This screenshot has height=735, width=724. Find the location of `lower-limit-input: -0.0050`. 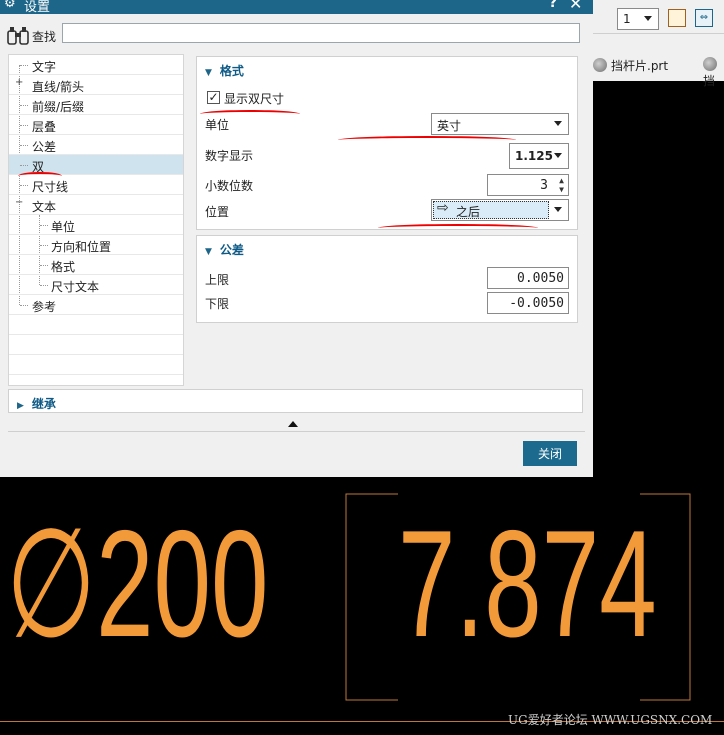

lower-limit-input: -0.0050 is located at coordinates (528, 303).